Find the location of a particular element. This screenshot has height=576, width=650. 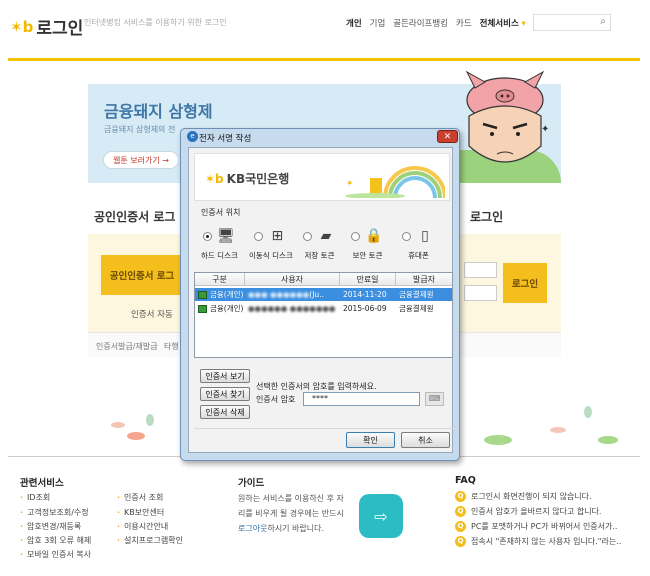

faq-item: Q 접속시 "존재하지 않는 사용자 입니다."라는.. is located at coordinates (538, 541).